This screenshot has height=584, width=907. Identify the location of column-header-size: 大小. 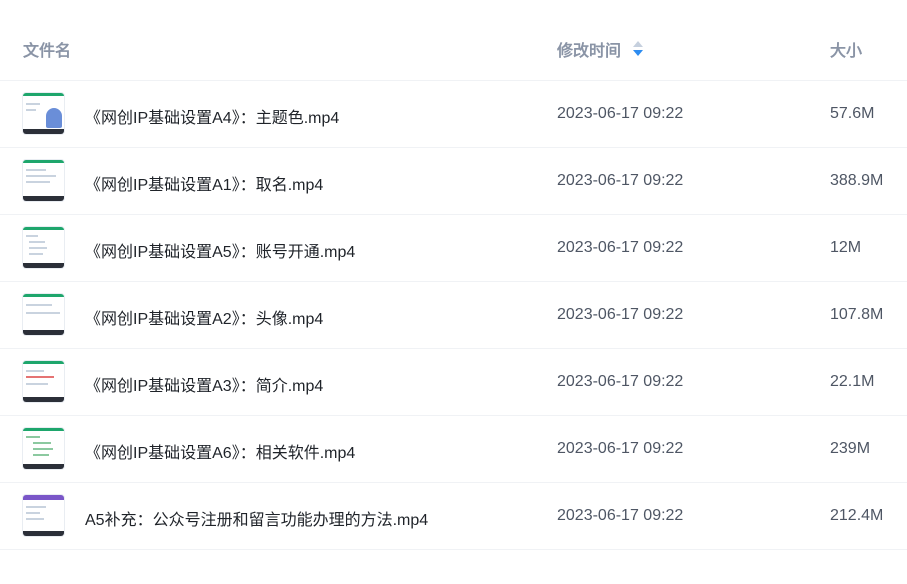
(846, 49).